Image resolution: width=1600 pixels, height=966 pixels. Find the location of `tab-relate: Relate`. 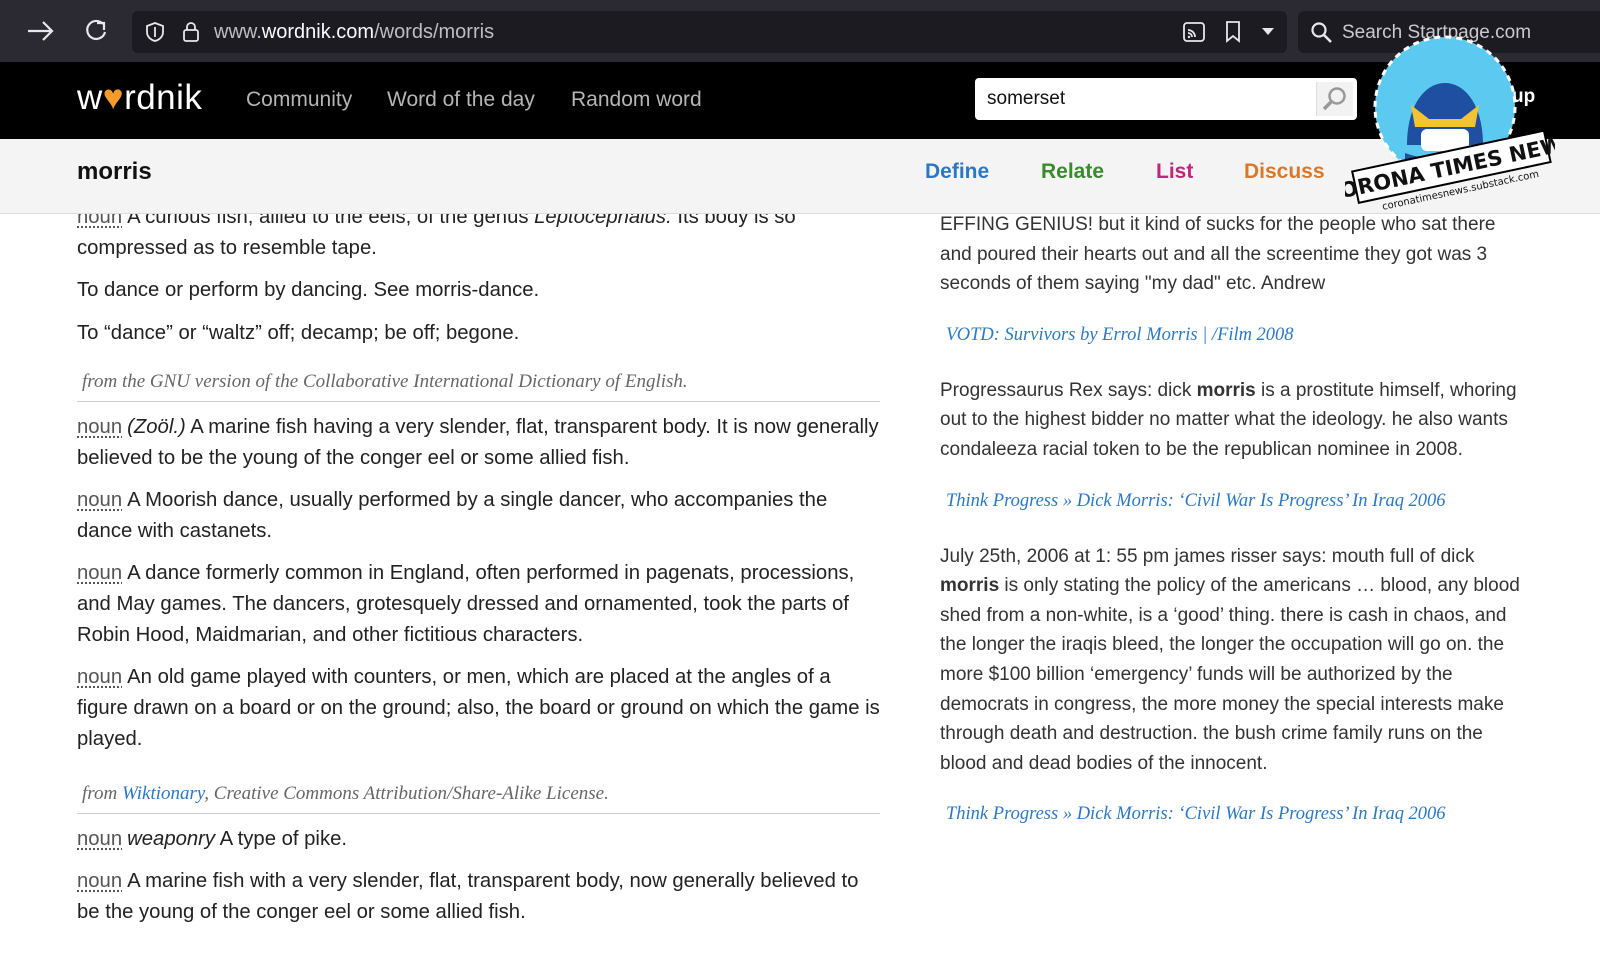

tab-relate: Relate is located at coordinates (1072, 172).